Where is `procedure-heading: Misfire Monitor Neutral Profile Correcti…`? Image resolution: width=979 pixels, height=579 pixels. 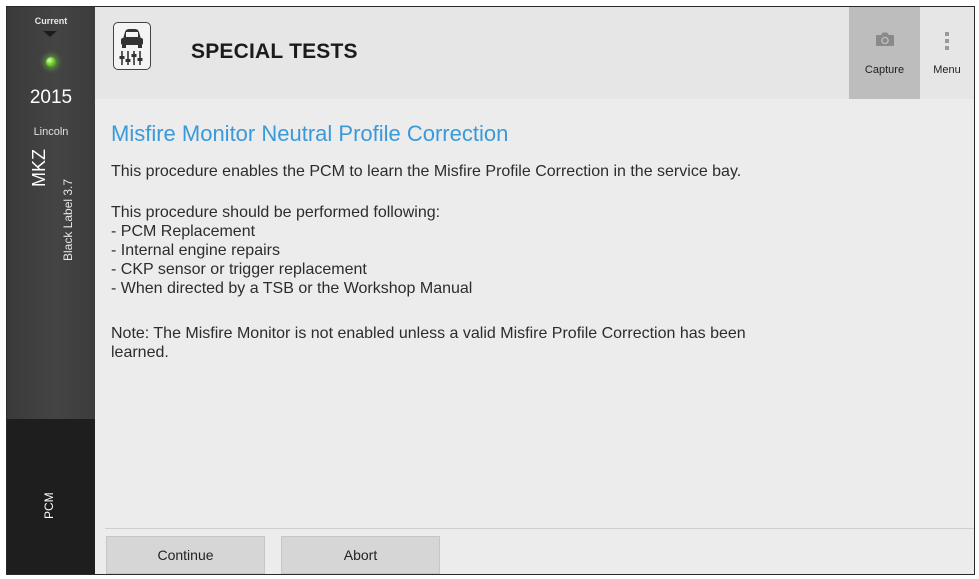
procedure-heading: Misfire Monitor Neutral Profile Correcti… is located at coordinates (310, 133).